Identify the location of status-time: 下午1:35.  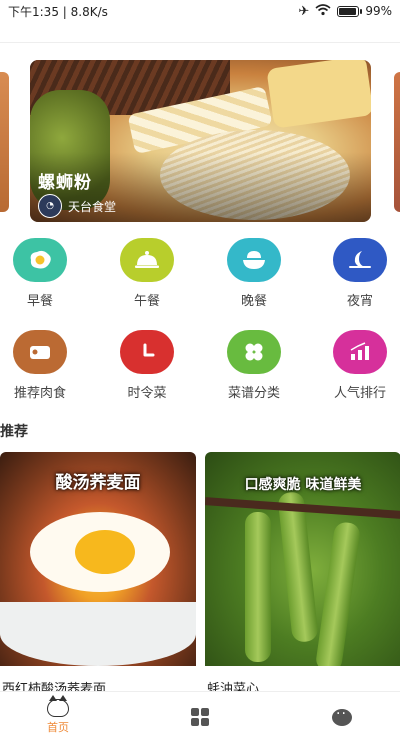
(33, 11).